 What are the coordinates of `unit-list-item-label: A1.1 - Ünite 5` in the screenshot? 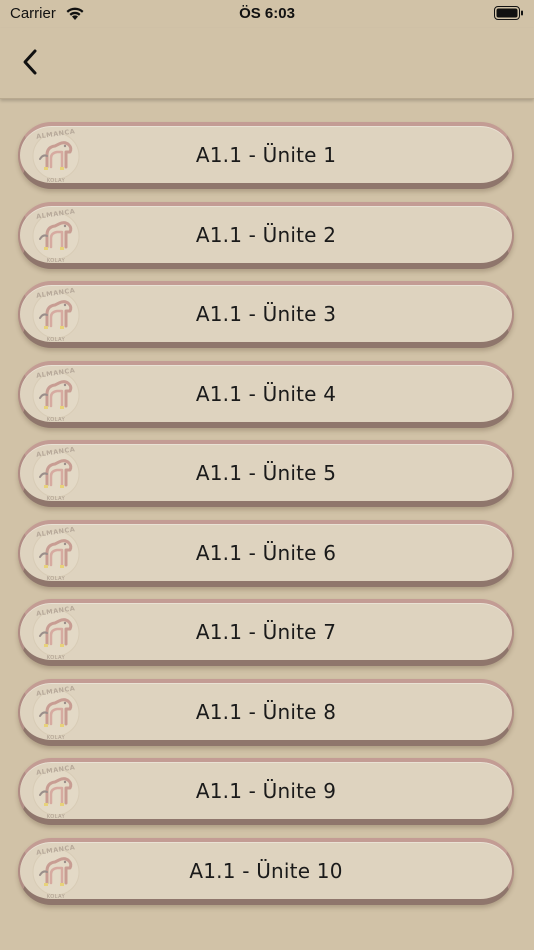 It's located at (266, 473).